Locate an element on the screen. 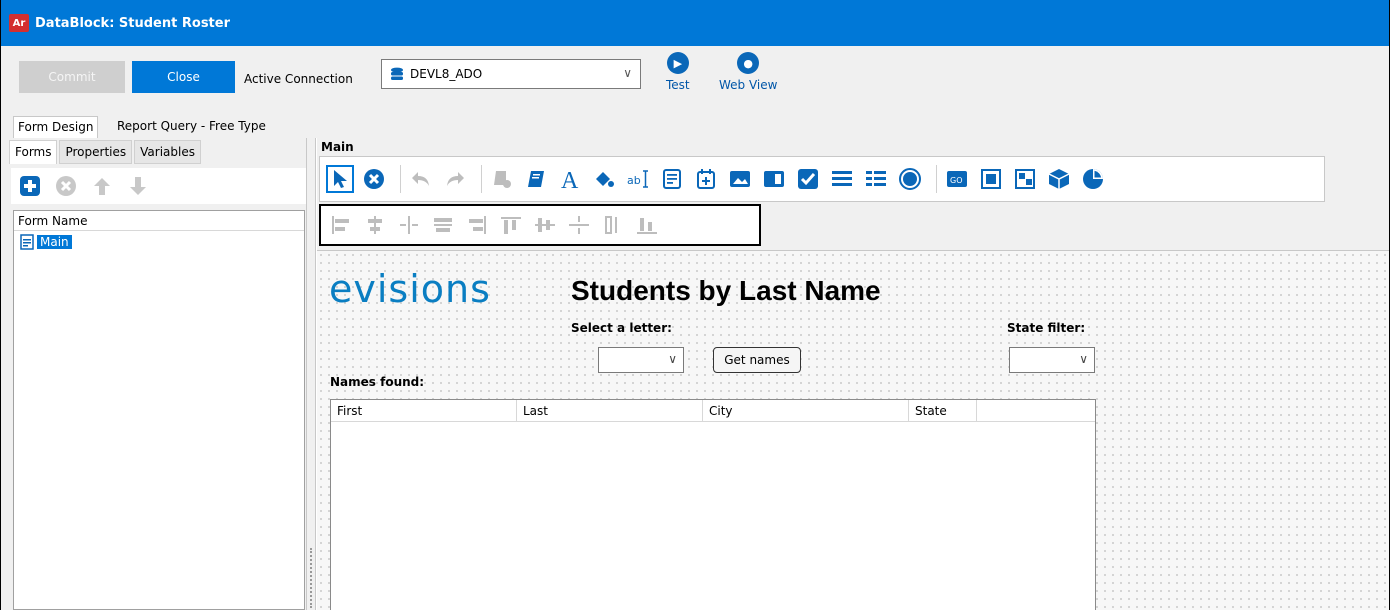 This screenshot has width=1390, height=610. svg-text: A is located at coordinates (570, 179).